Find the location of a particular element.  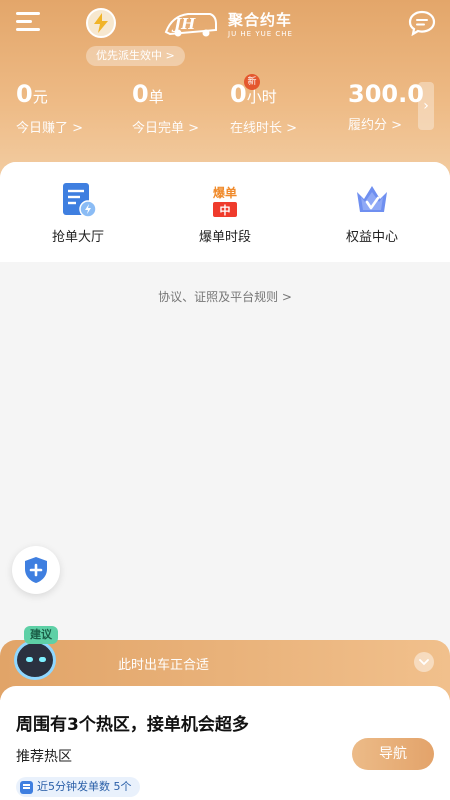

stat-online-label: 在线时长 > is located at coordinates (264, 128).